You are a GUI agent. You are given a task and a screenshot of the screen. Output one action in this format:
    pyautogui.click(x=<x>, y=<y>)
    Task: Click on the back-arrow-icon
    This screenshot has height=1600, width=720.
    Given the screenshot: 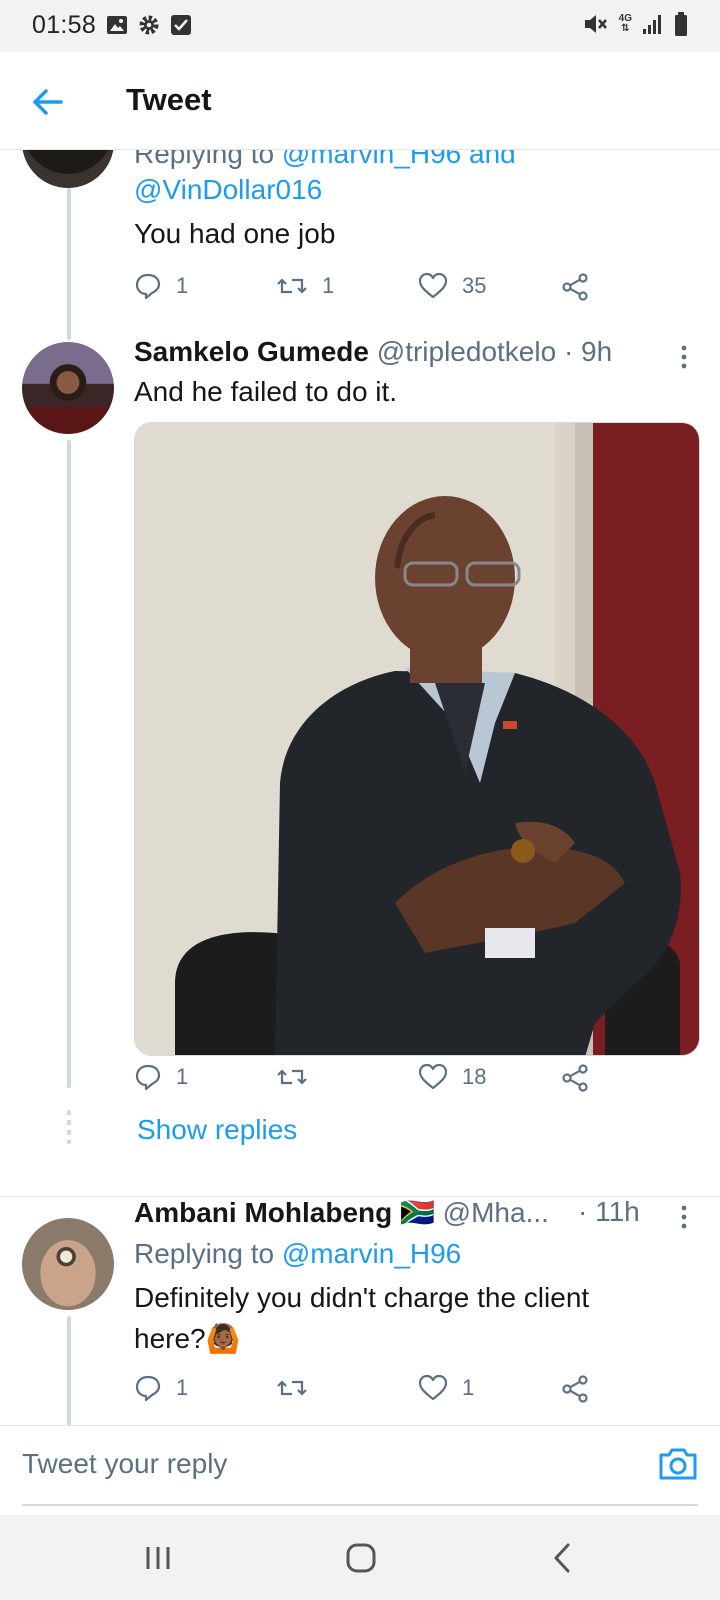 What is the action you would take?
    pyautogui.click(x=48, y=102)
    